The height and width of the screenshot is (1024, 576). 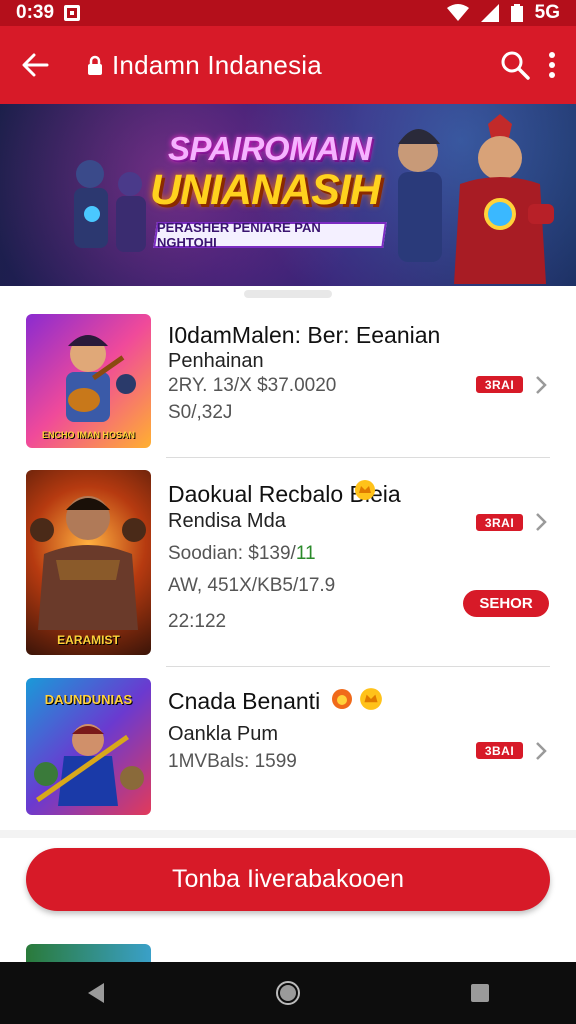 I want to click on game-thumbnail: DAUNDUNIAS, so click(x=88, y=746).